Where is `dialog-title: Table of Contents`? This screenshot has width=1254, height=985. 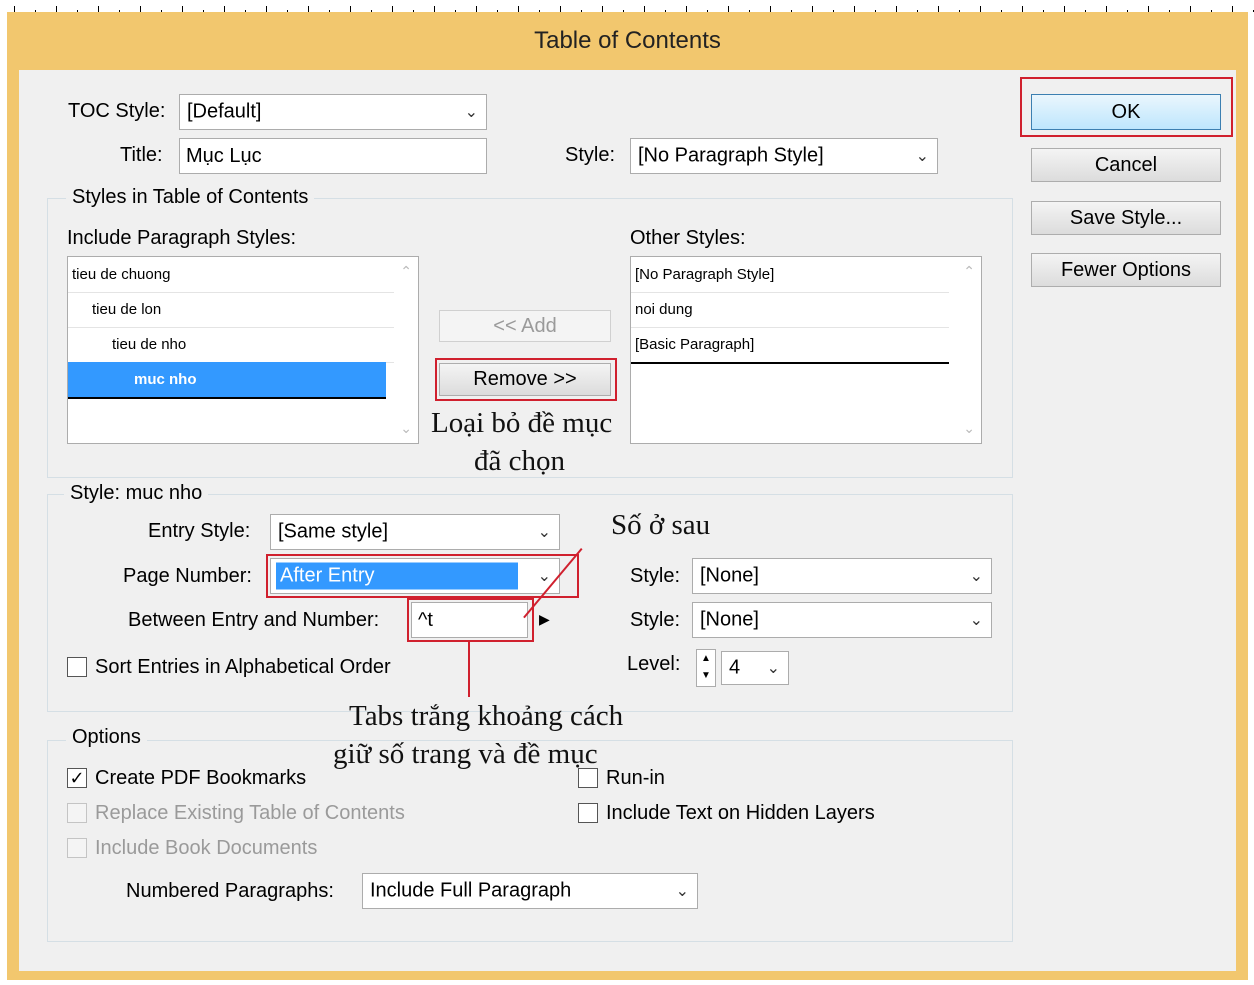
dialog-title: Table of Contents is located at coordinates (627, 40).